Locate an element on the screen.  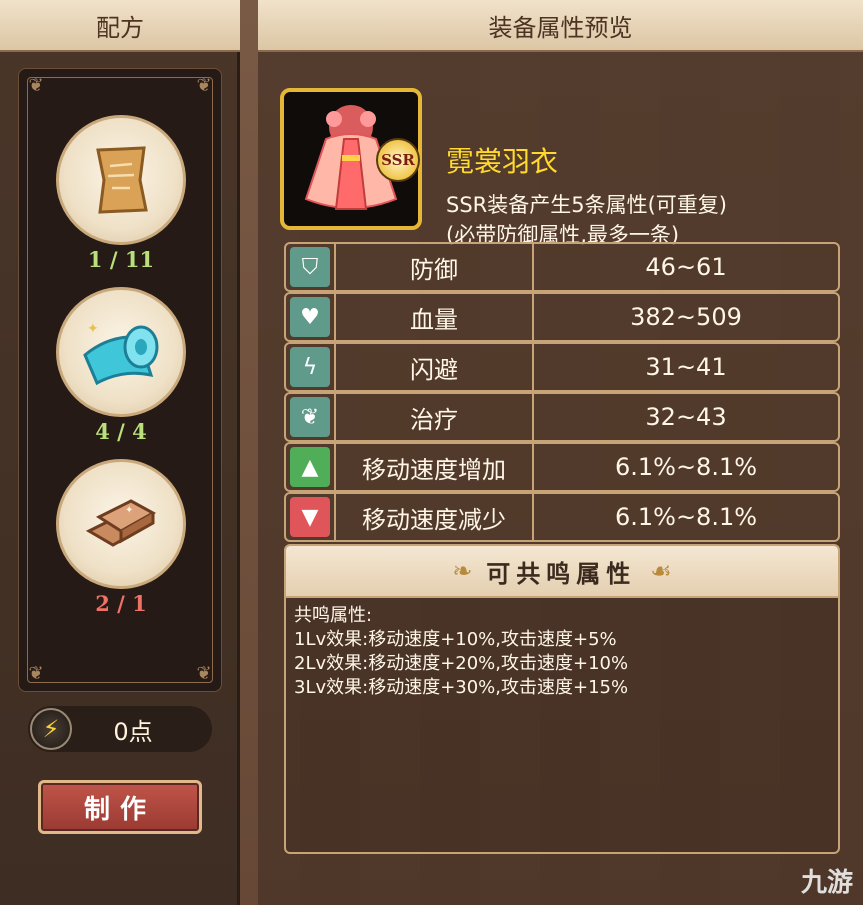
stat-name: 血量 is located at coordinates (435, 317).